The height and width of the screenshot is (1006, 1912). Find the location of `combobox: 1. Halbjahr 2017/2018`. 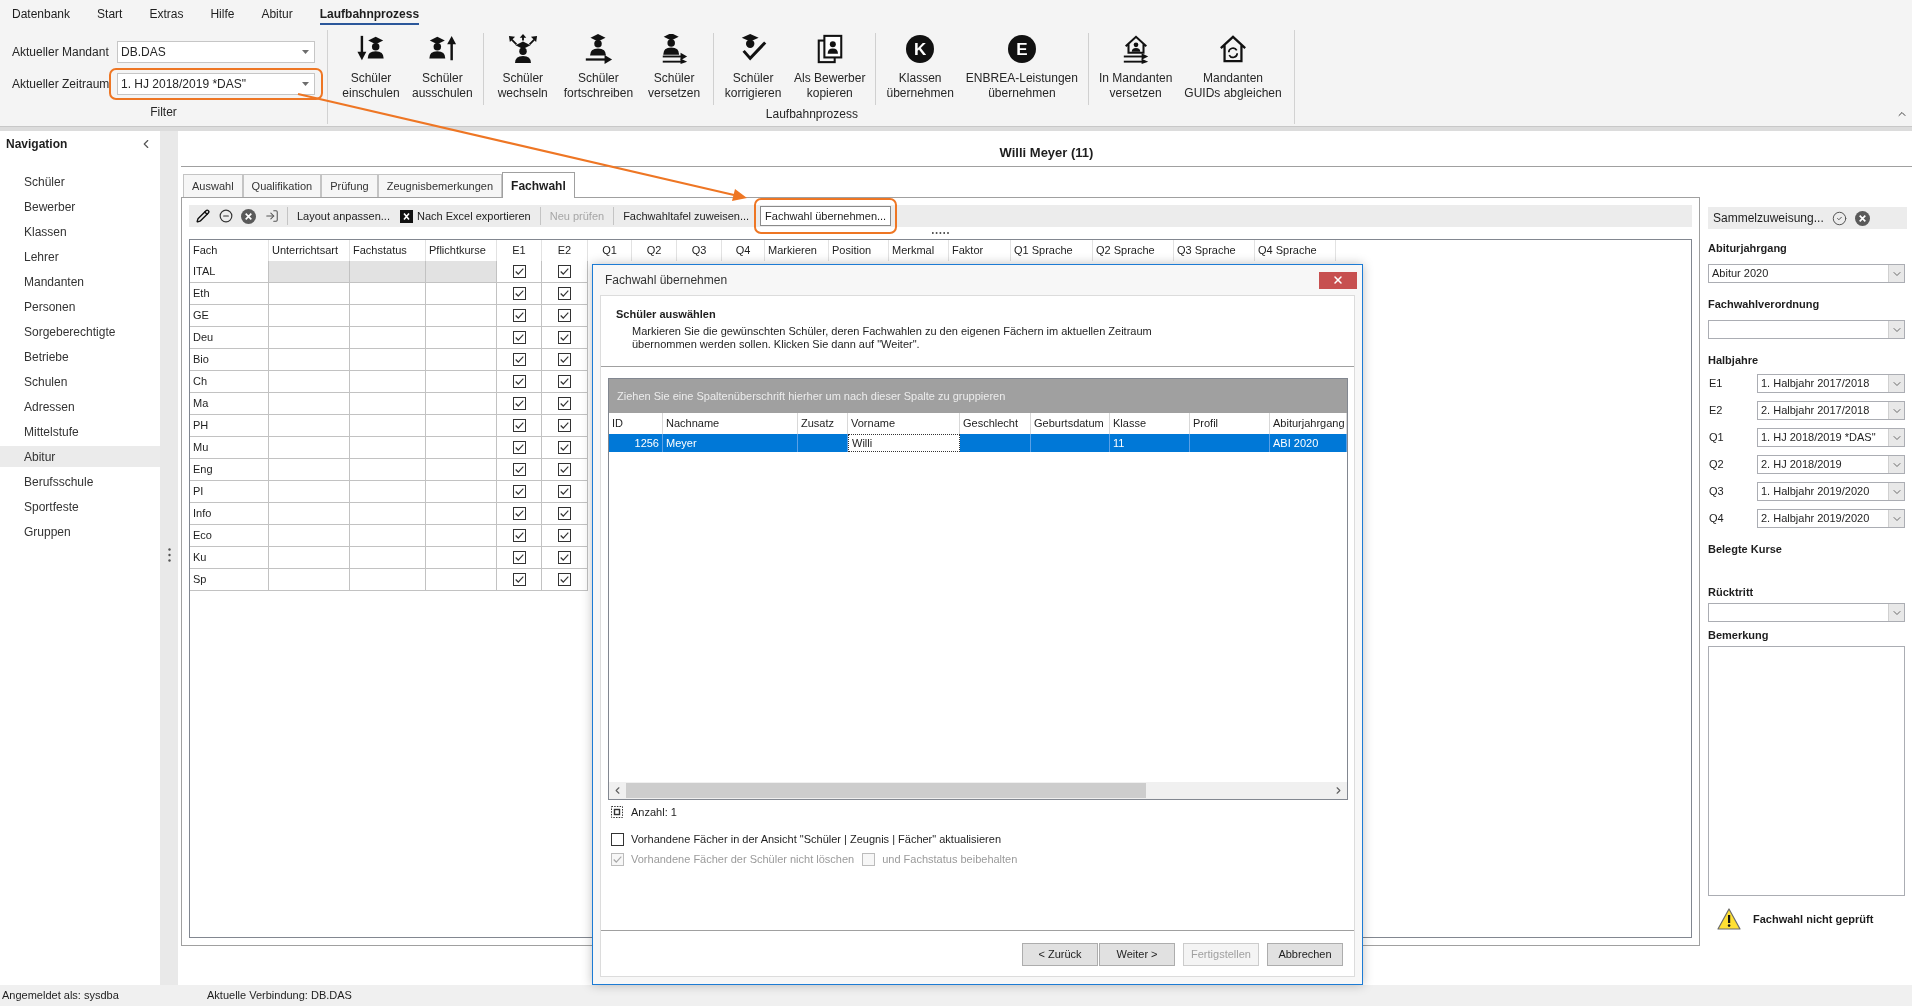

combobox: 1. Halbjahr 2017/2018 is located at coordinates (1831, 383).